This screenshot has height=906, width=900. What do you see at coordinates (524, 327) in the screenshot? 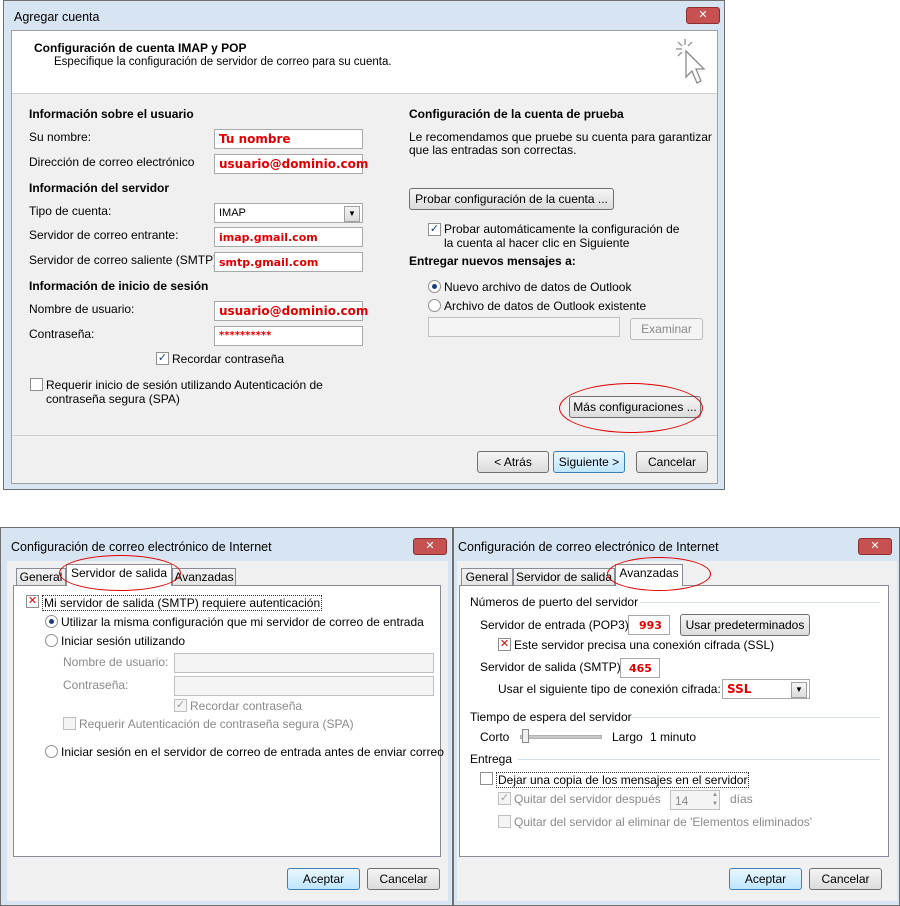
I see `data-file-path-input` at bounding box center [524, 327].